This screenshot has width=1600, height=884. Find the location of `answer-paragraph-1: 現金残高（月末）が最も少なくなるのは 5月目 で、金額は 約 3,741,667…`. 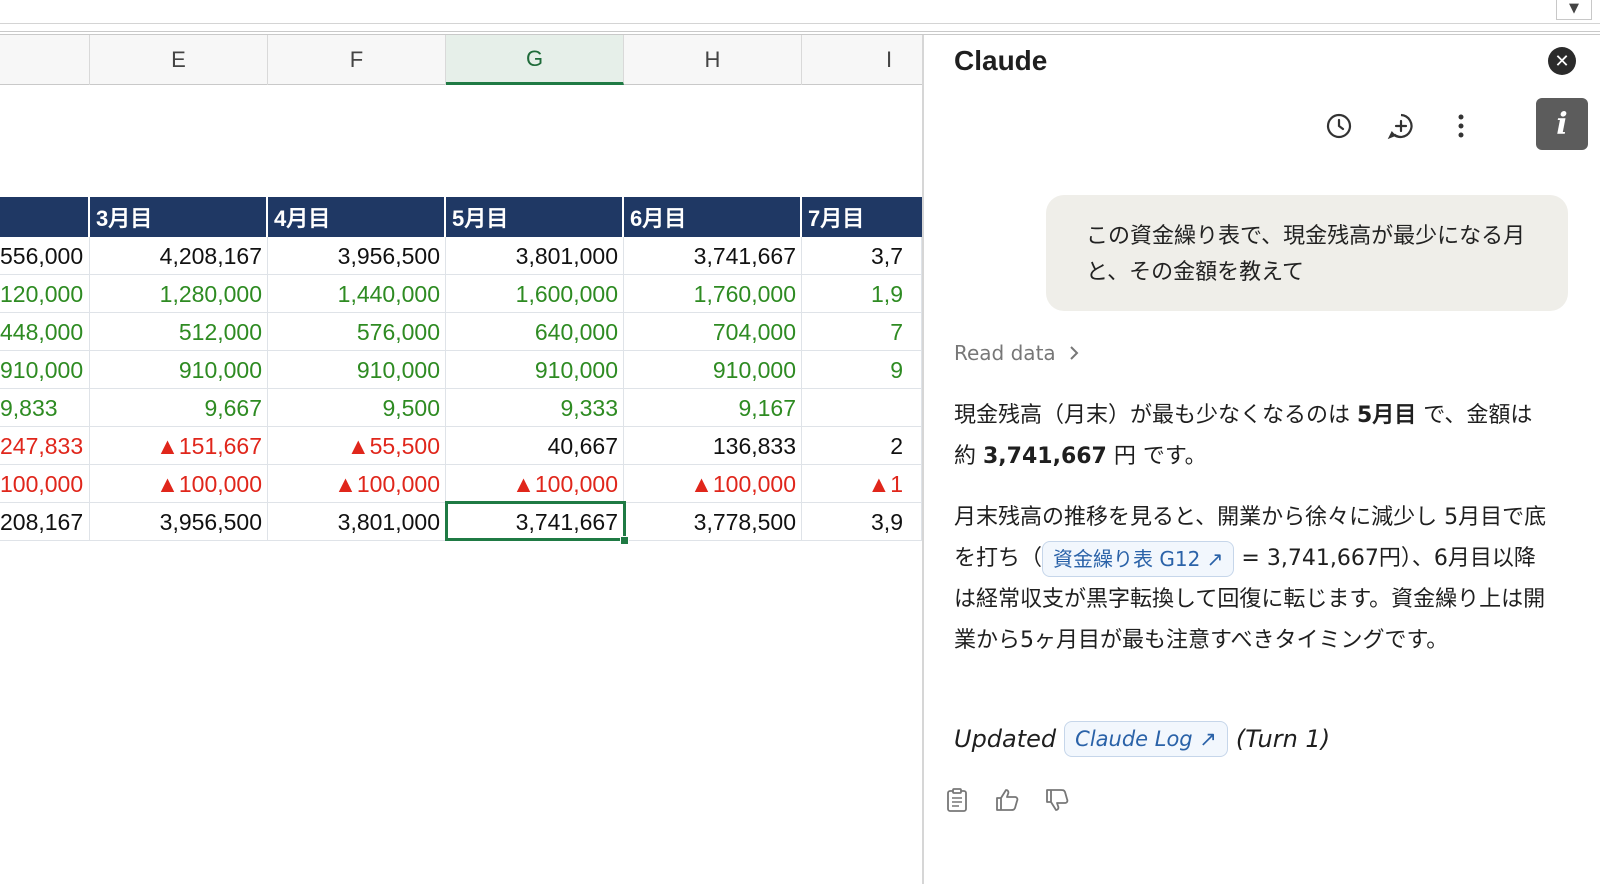

answer-paragraph-1: 現金残高（月末）が最も少なくなるのは 5月目 で、金額は 約 3,741,667… is located at coordinates (1254, 436).